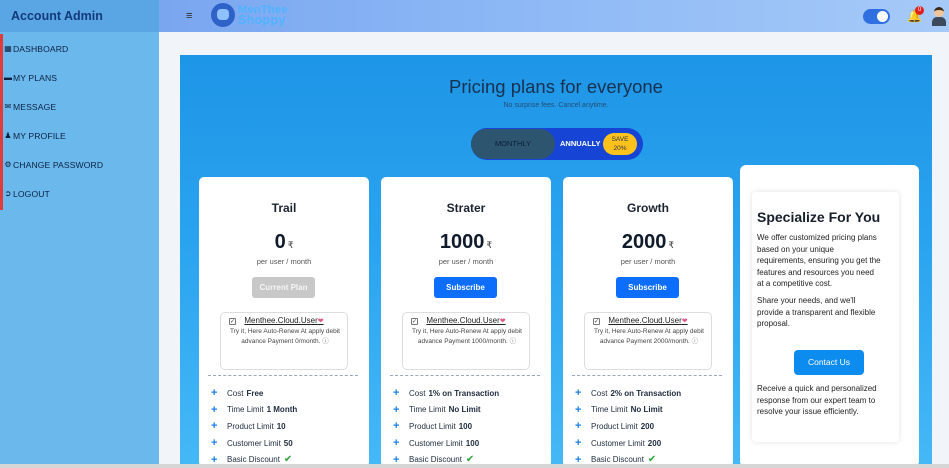 The image size is (949, 468). I want to click on current-plan-button: Current Plan, so click(283, 287).